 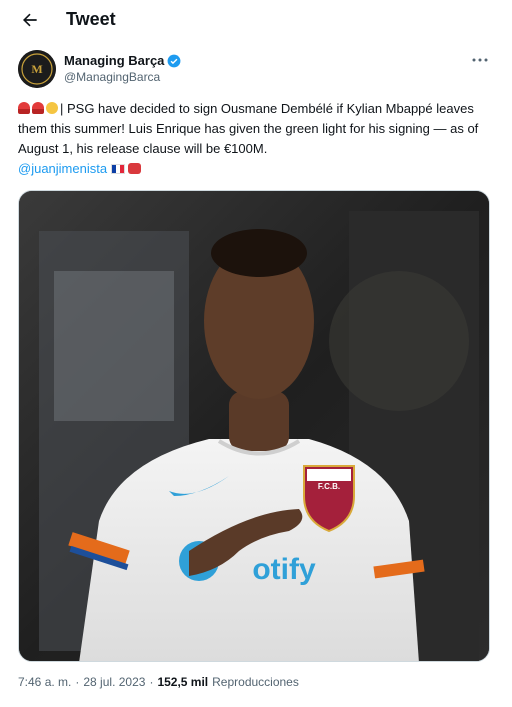 I want to click on author-handle: @ManagingBarca, so click(x=112, y=77).